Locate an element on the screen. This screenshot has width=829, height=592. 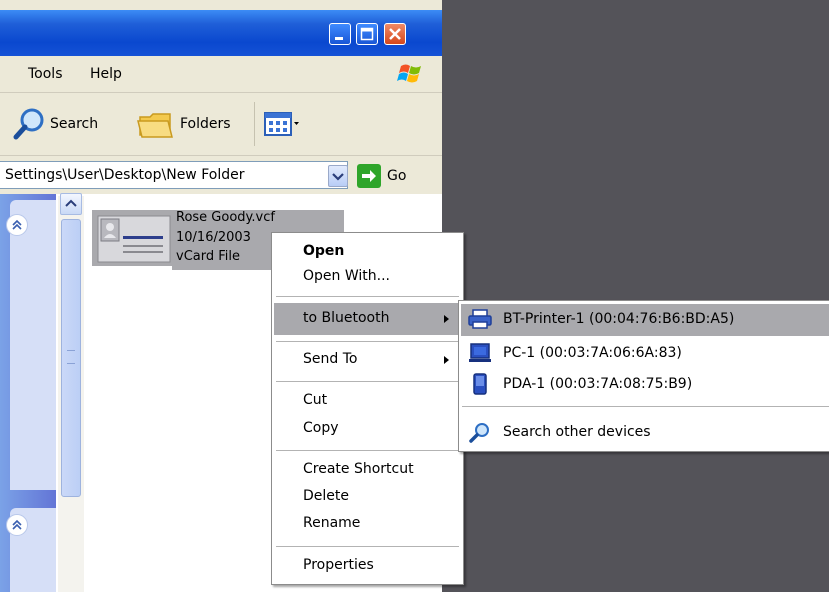
views-icon is located at coordinates (281, 124).